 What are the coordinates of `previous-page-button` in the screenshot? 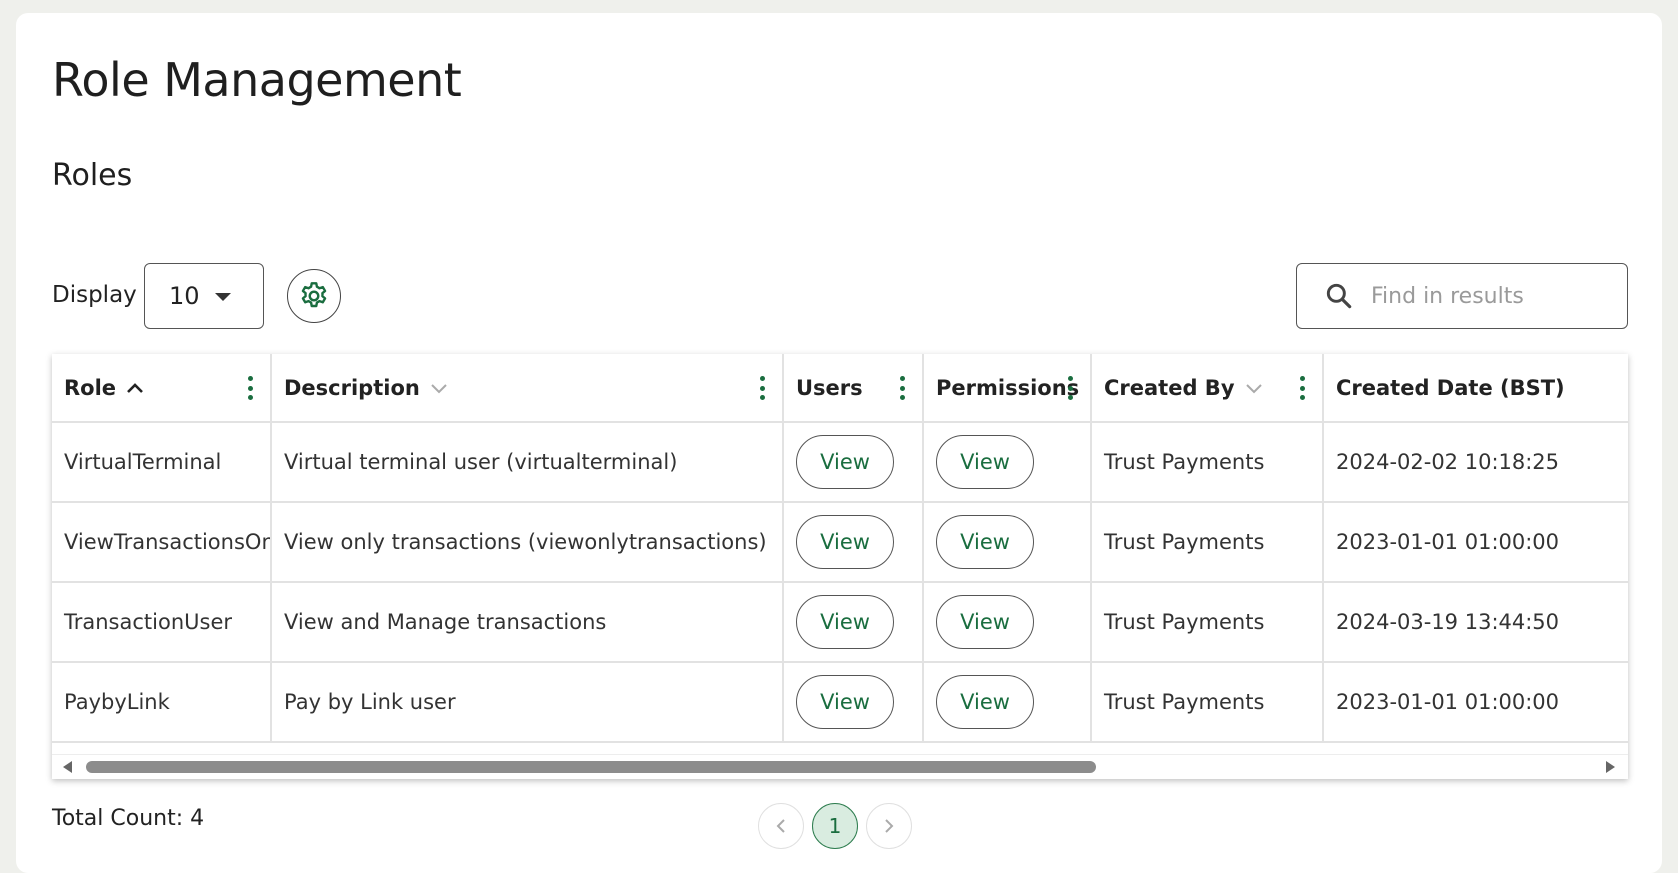 It's located at (781, 826).